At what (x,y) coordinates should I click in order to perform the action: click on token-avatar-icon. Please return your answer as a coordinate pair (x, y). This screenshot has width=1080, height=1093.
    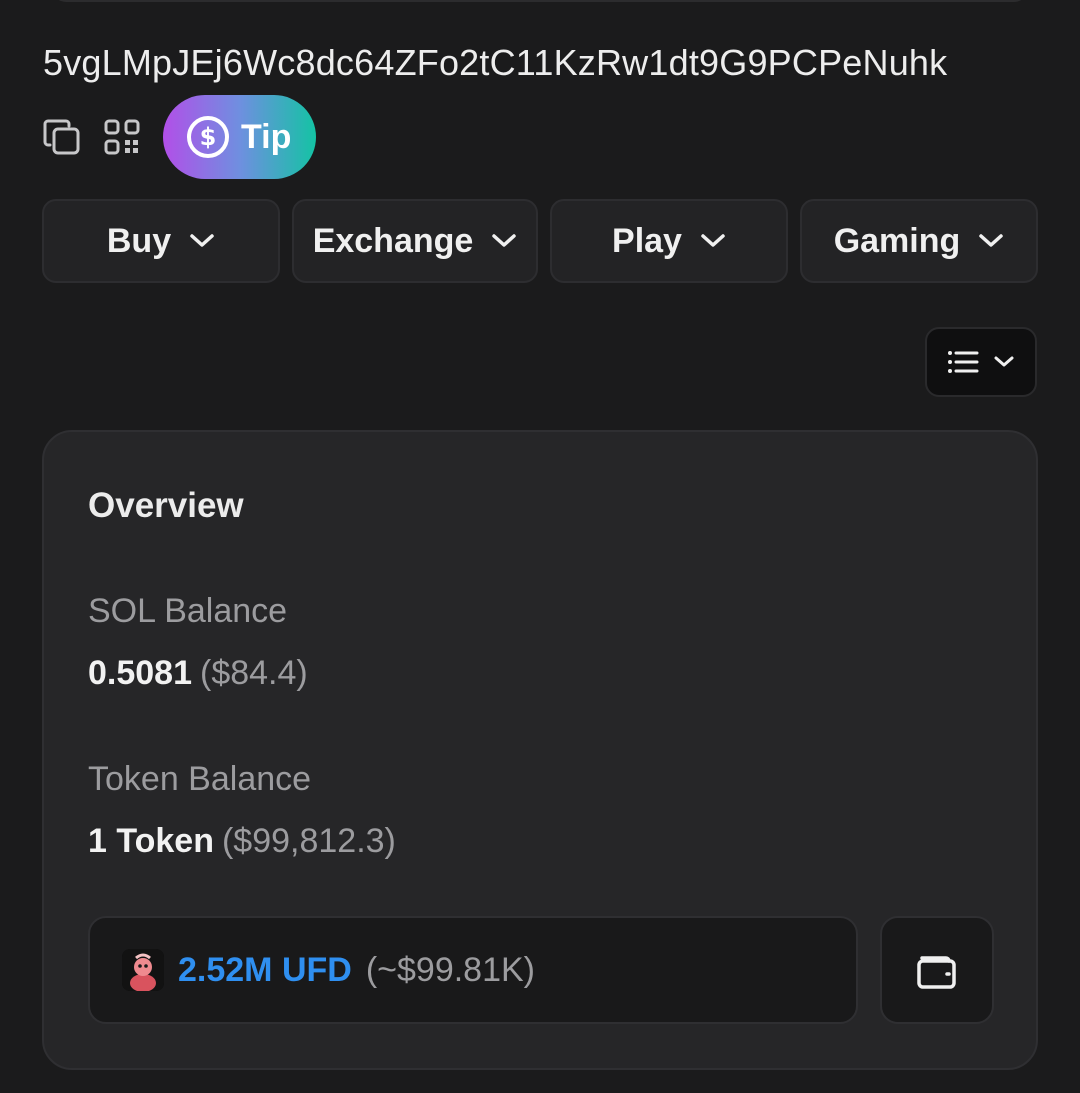
    Looking at the image, I should click on (143, 970).